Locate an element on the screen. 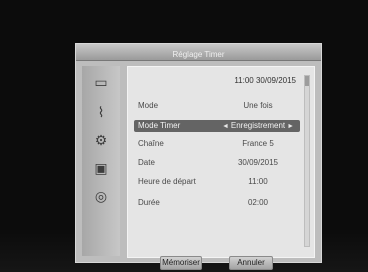  gear-icon: ⚙ is located at coordinates (101, 140).